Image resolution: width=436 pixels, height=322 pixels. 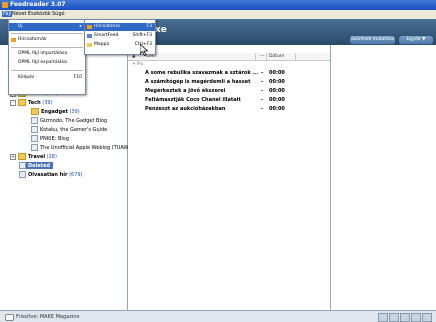 I want to click on group-header-today: ▾ Ma, so click(x=138, y=64).